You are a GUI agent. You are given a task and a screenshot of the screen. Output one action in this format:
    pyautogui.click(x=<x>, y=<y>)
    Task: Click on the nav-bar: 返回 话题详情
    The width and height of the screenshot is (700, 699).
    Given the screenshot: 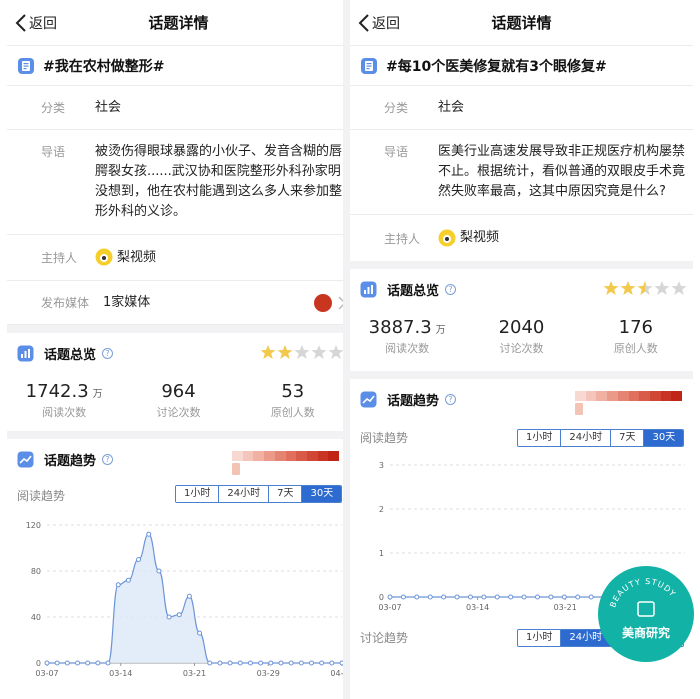 What is the action you would take?
    pyautogui.click(x=178, y=23)
    